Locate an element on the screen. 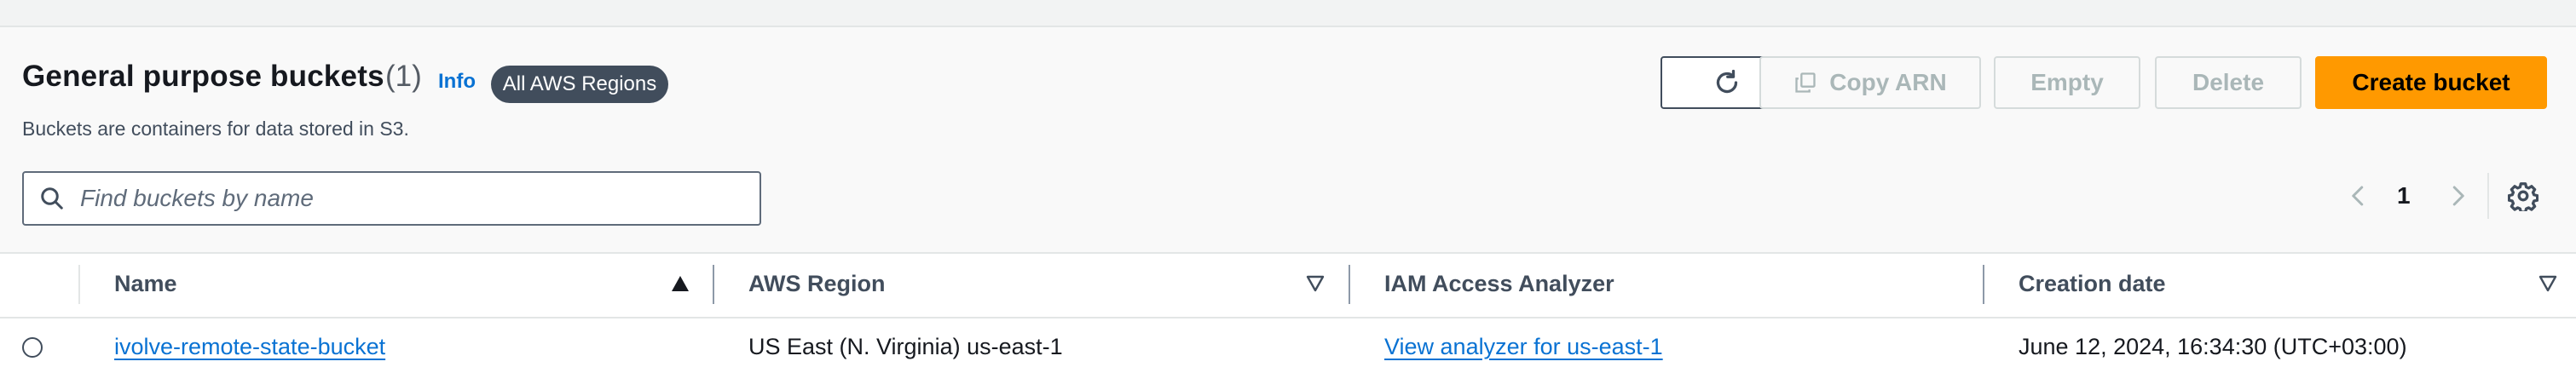 The image size is (2576, 373). current-page: 1 is located at coordinates (2404, 195).